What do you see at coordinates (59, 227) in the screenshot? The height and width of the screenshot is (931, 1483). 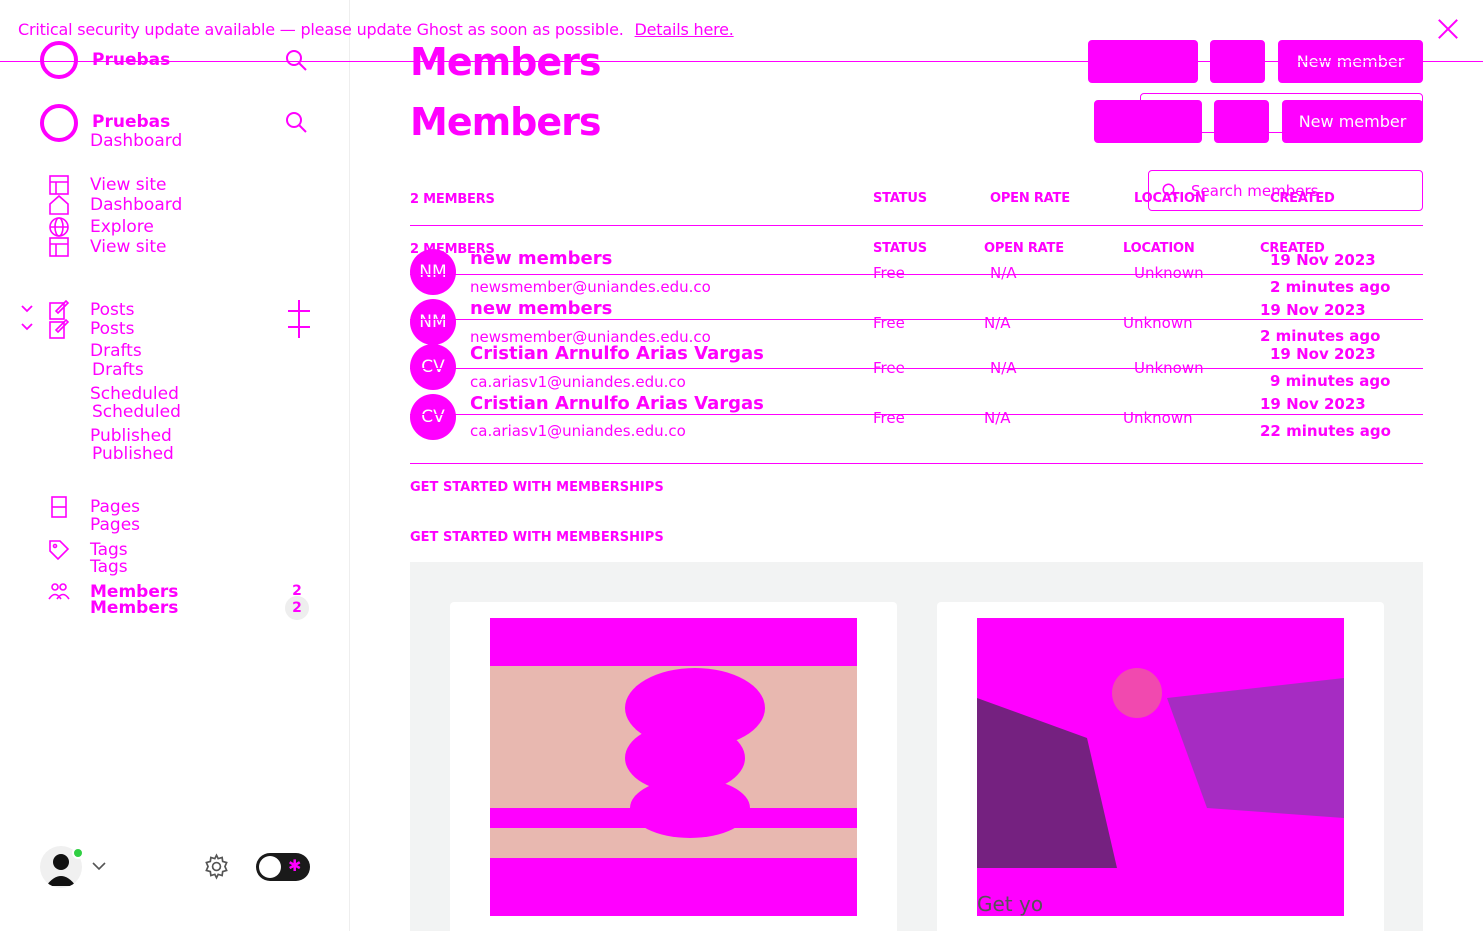 I see `globe-icon` at bounding box center [59, 227].